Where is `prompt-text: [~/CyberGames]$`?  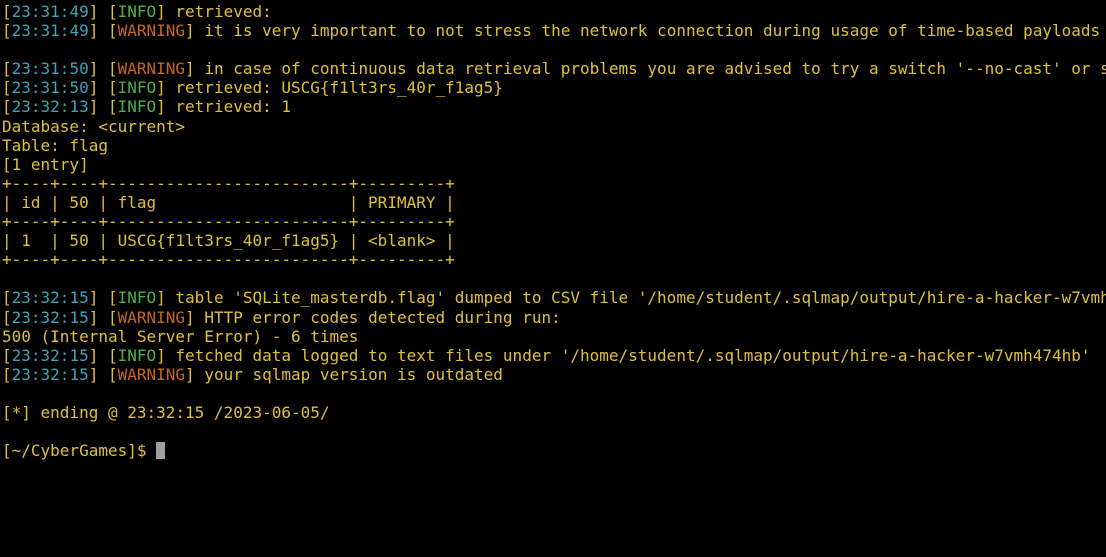 prompt-text: [~/CyberGames]$ is located at coordinates (79, 451).